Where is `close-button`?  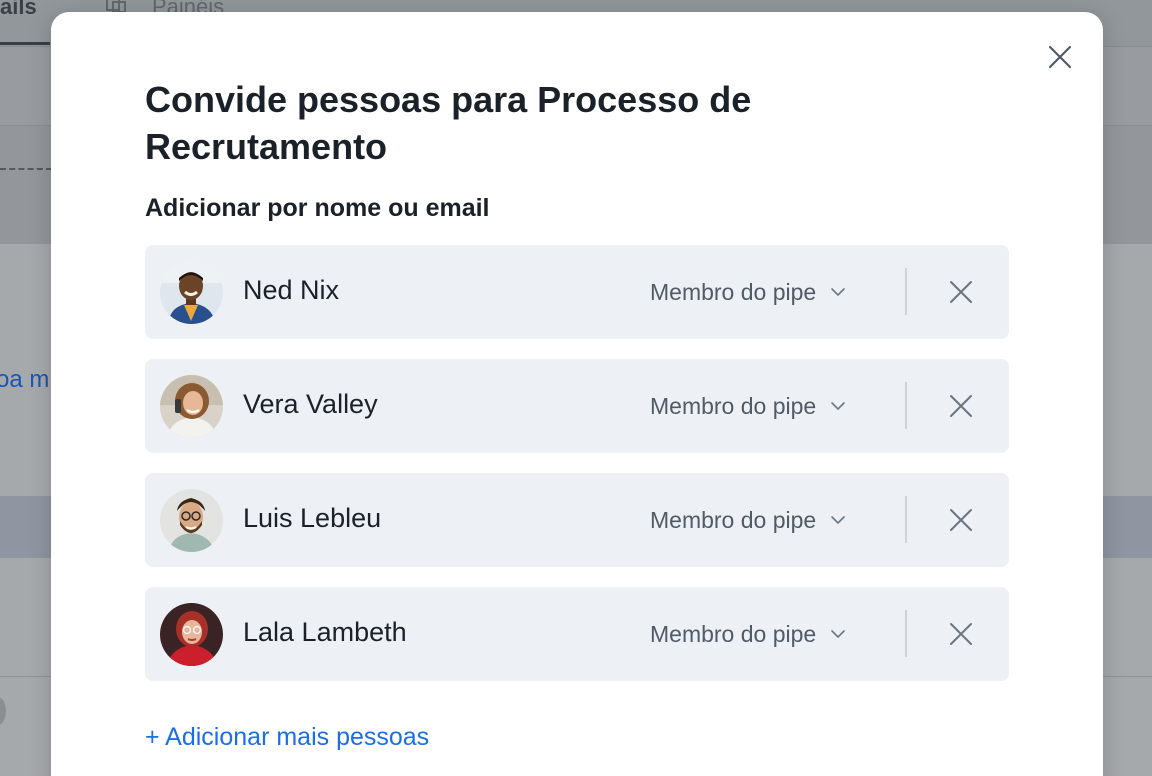 close-button is located at coordinates (1060, 57).